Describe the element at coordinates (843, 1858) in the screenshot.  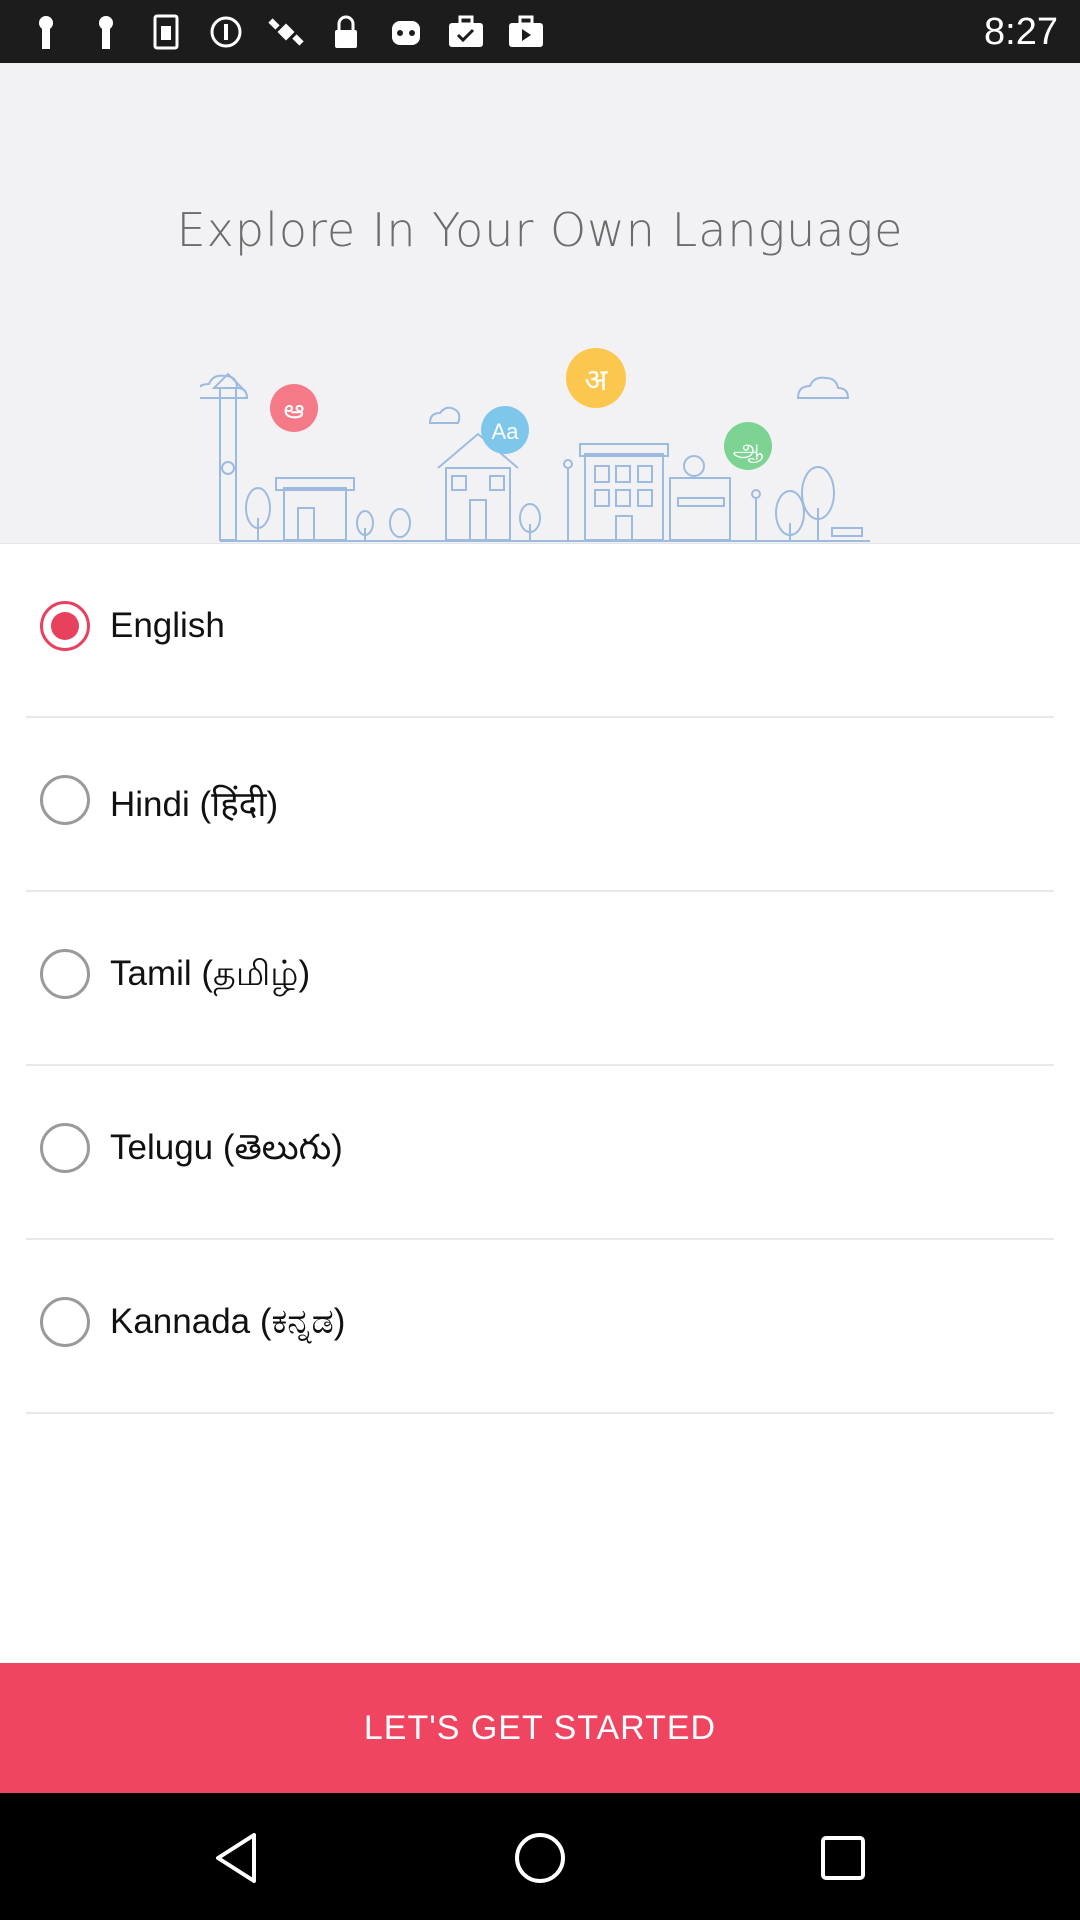
I see `recents-icon` at that location.